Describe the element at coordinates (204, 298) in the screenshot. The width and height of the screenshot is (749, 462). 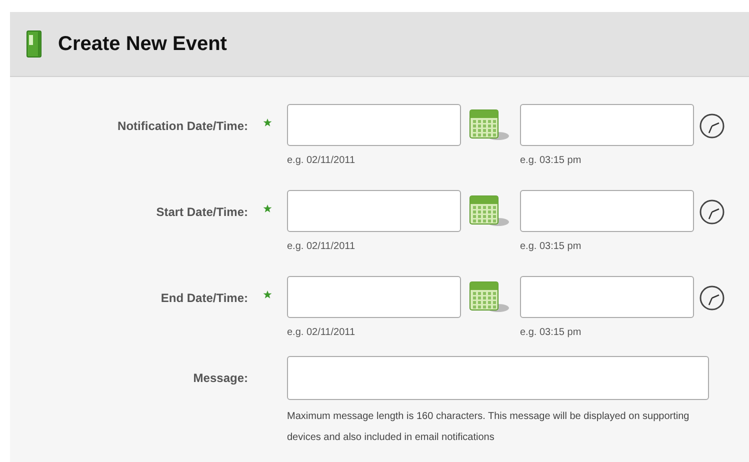
I see `field-label: End Date/Time:` at that location.